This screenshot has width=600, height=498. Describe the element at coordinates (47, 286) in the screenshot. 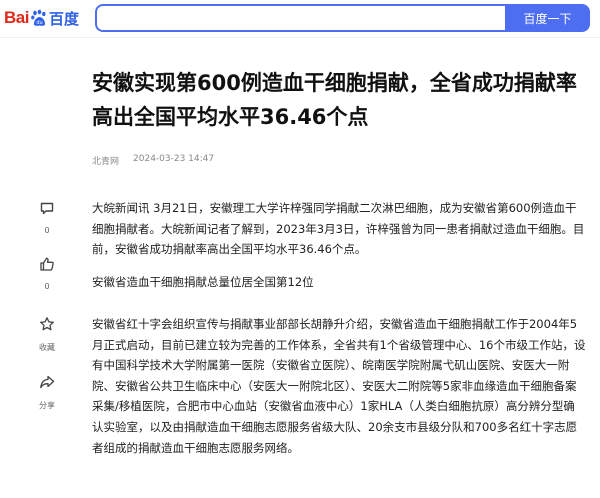

I see `like-count: 0` at that location.